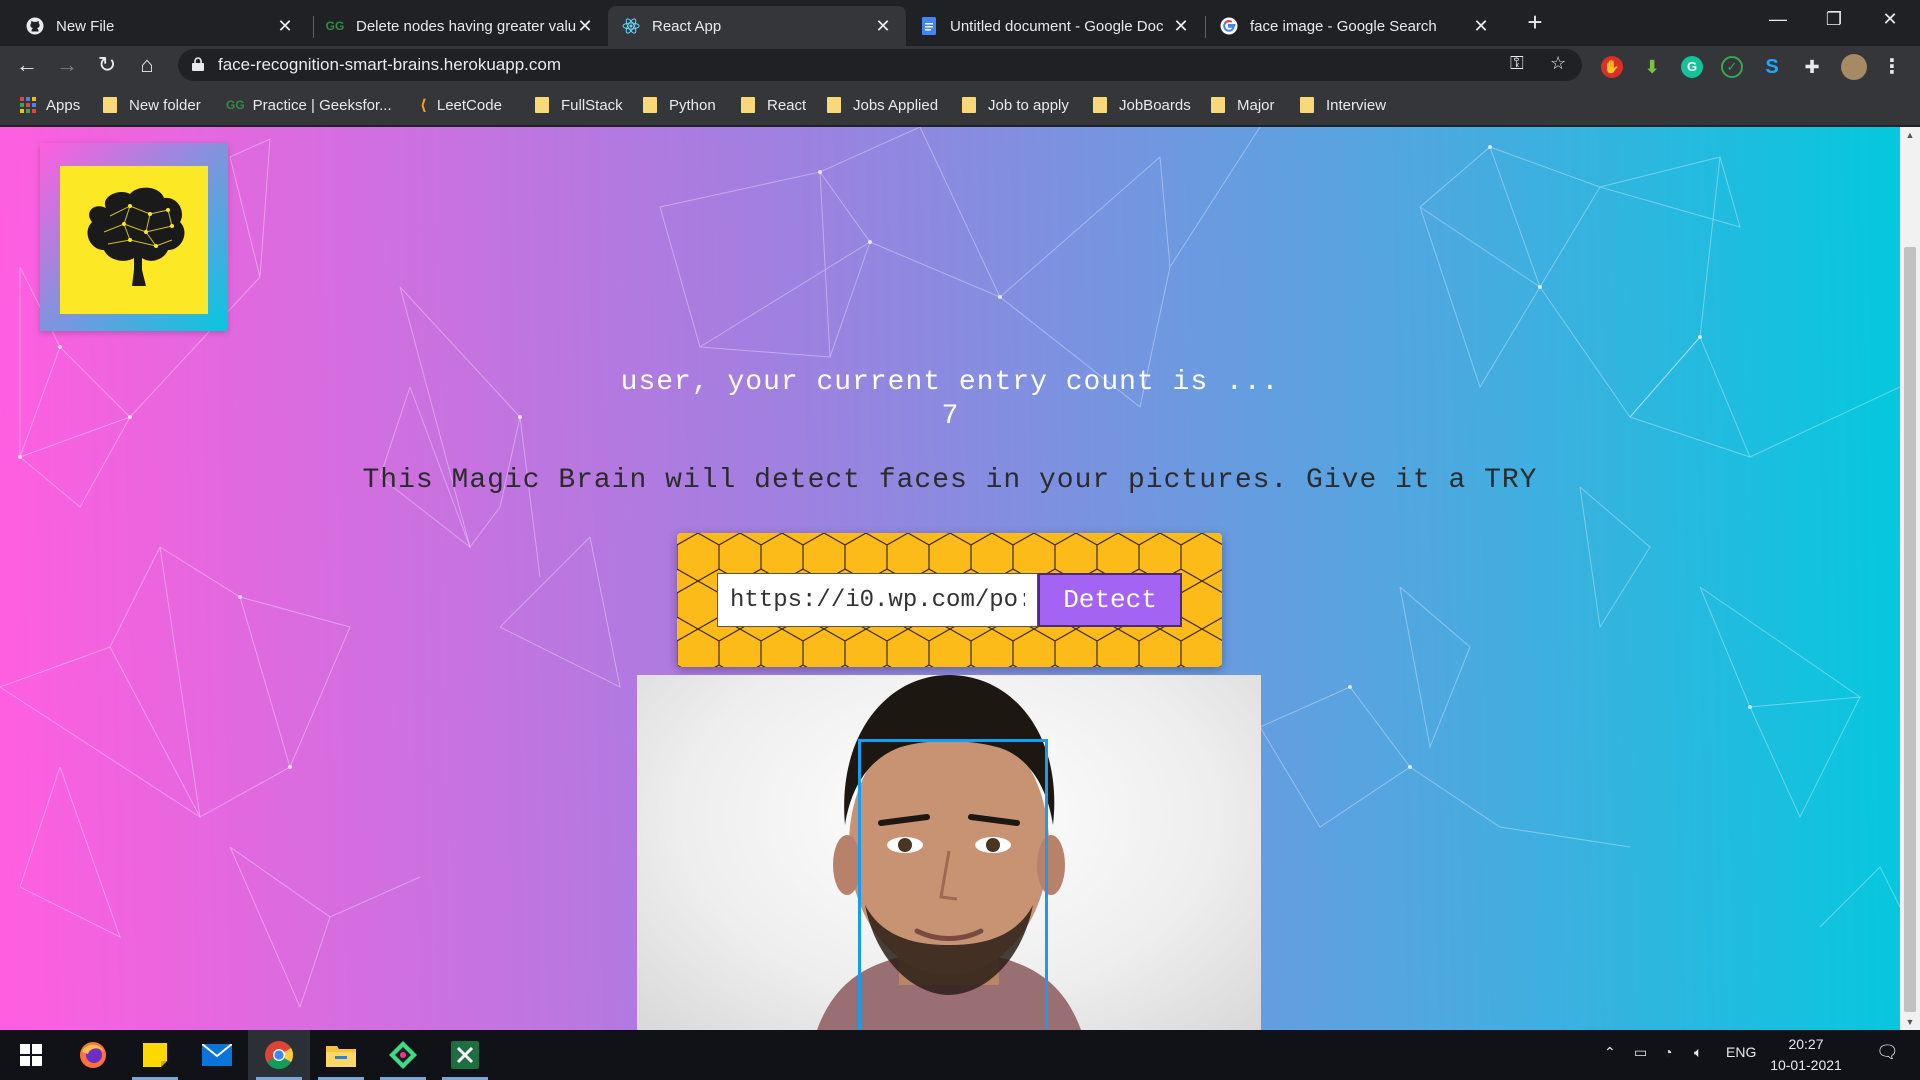  I want to click on s-extension-icon: S, so click(1772, 67).